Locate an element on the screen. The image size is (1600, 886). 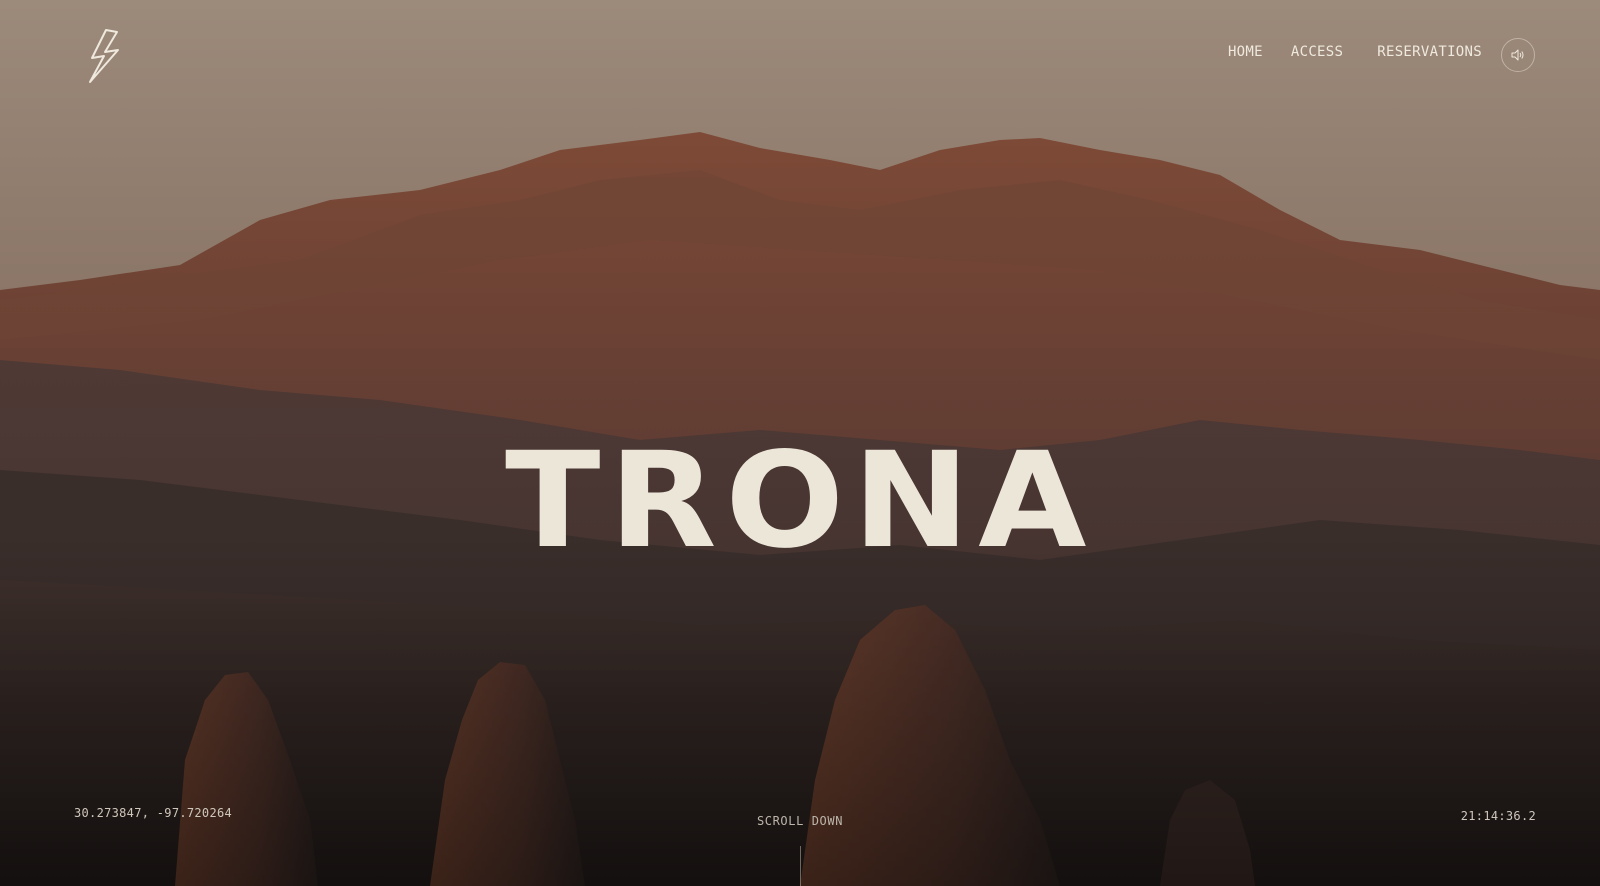
top-navigation-bar: HOME ACCESS RESERVATIONS is located at coordinates (800, 55).